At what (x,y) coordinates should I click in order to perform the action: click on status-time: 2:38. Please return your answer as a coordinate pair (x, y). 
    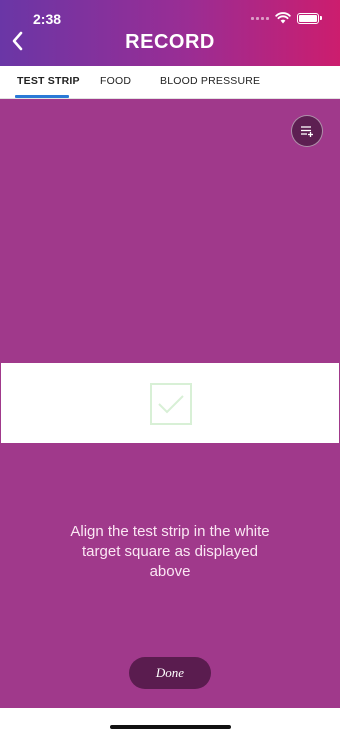
    Looking at the image, I should click on (47, 19).